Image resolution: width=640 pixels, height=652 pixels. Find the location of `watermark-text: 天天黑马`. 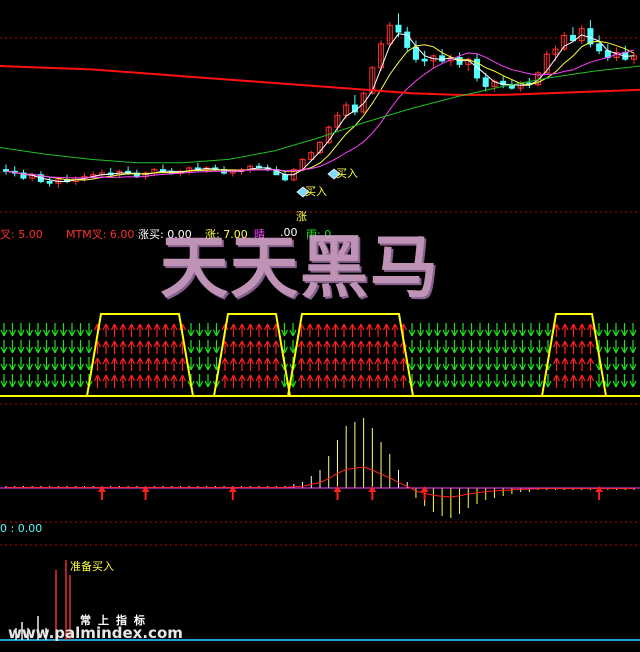

watermark-text: 天天黑马 is located at coordinates (300, 268).